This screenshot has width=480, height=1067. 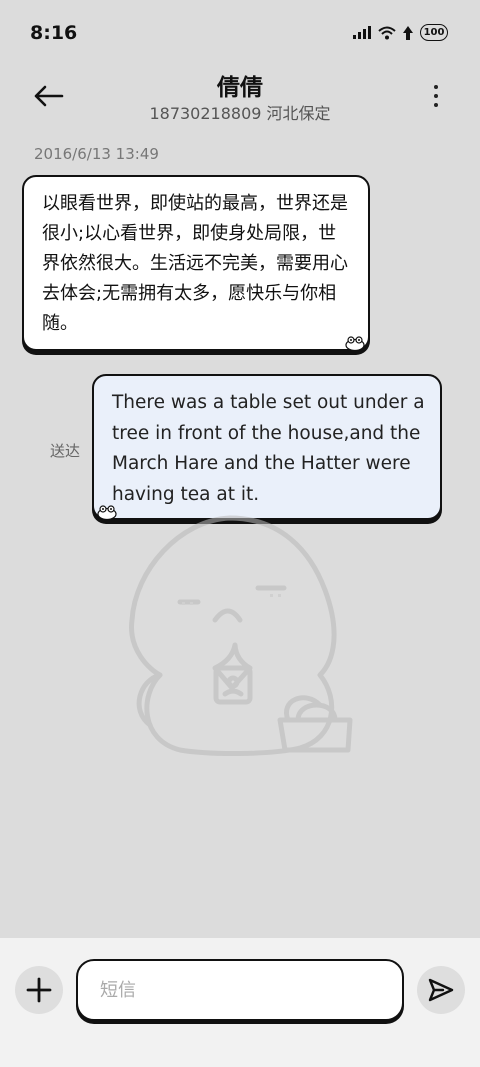 I want to click on more-options-button, so click(x=436, y=96).